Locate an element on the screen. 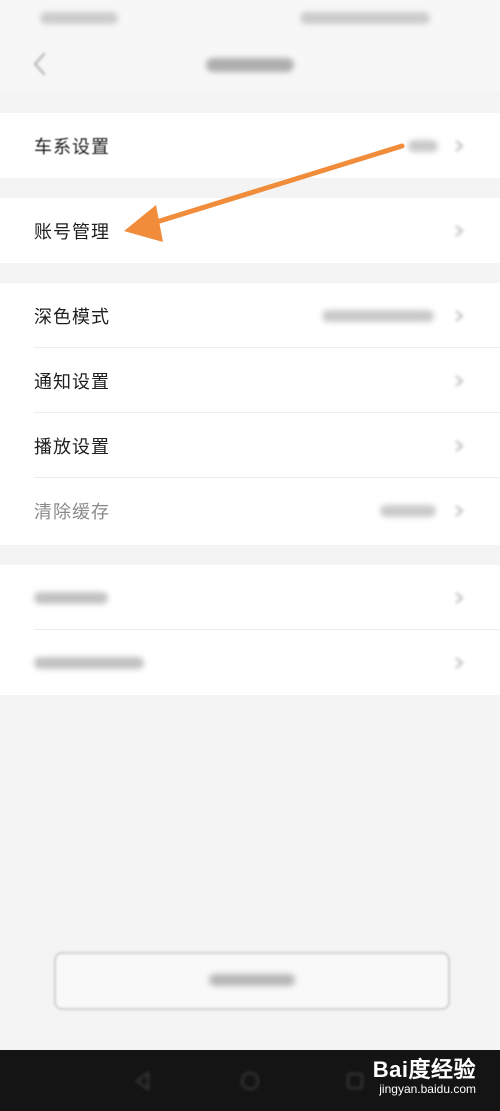  settings-item-label: 通知设置 is located at coordinates (72, 382).